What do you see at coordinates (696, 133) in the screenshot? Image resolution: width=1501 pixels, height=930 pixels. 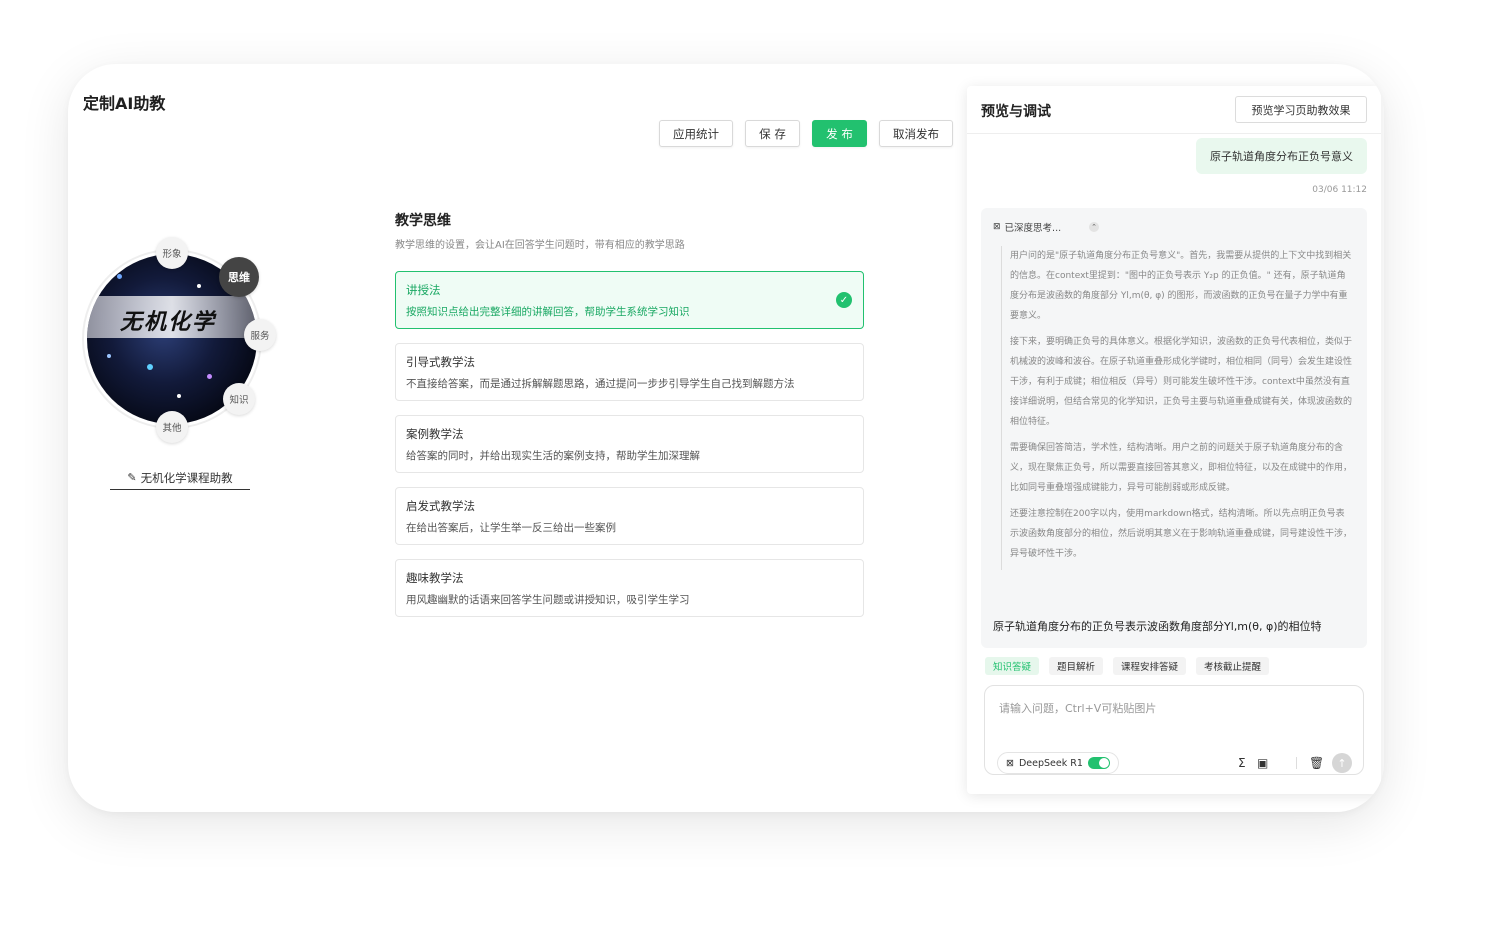 I see `stats-button: 应用统计` at bounding box center [696, 133].